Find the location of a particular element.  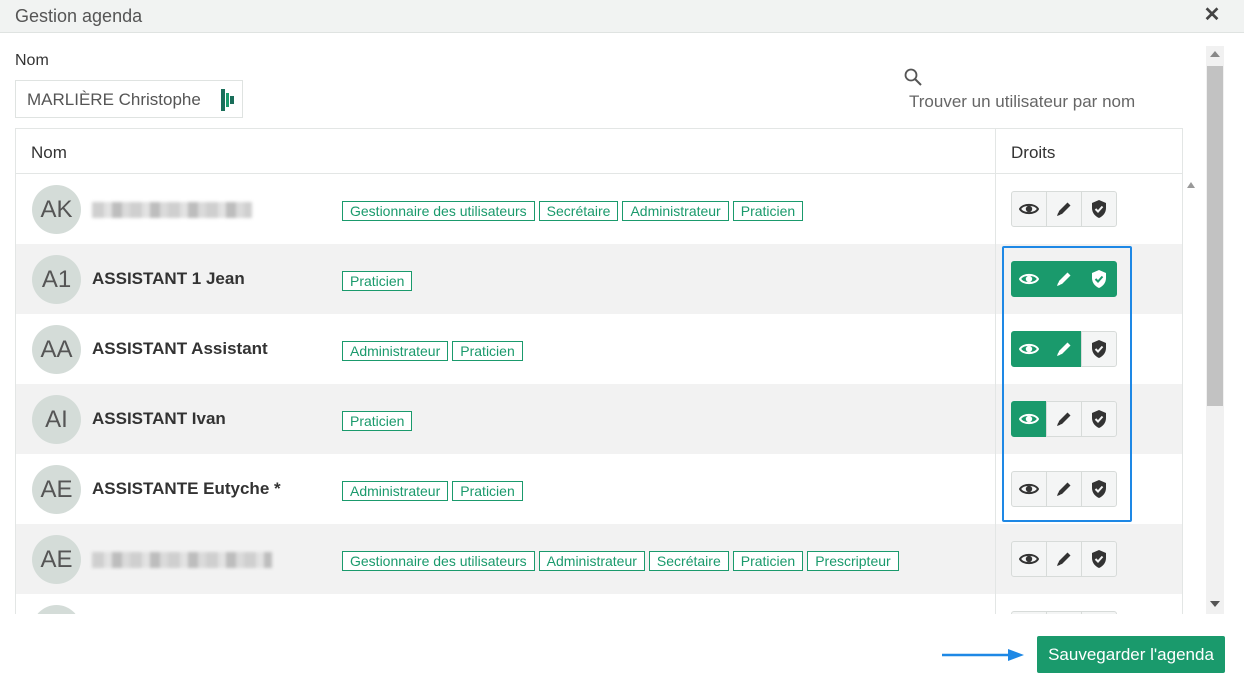

role-tag: Gestionnaire des utilisateurs is located at coordinates (438, 561).